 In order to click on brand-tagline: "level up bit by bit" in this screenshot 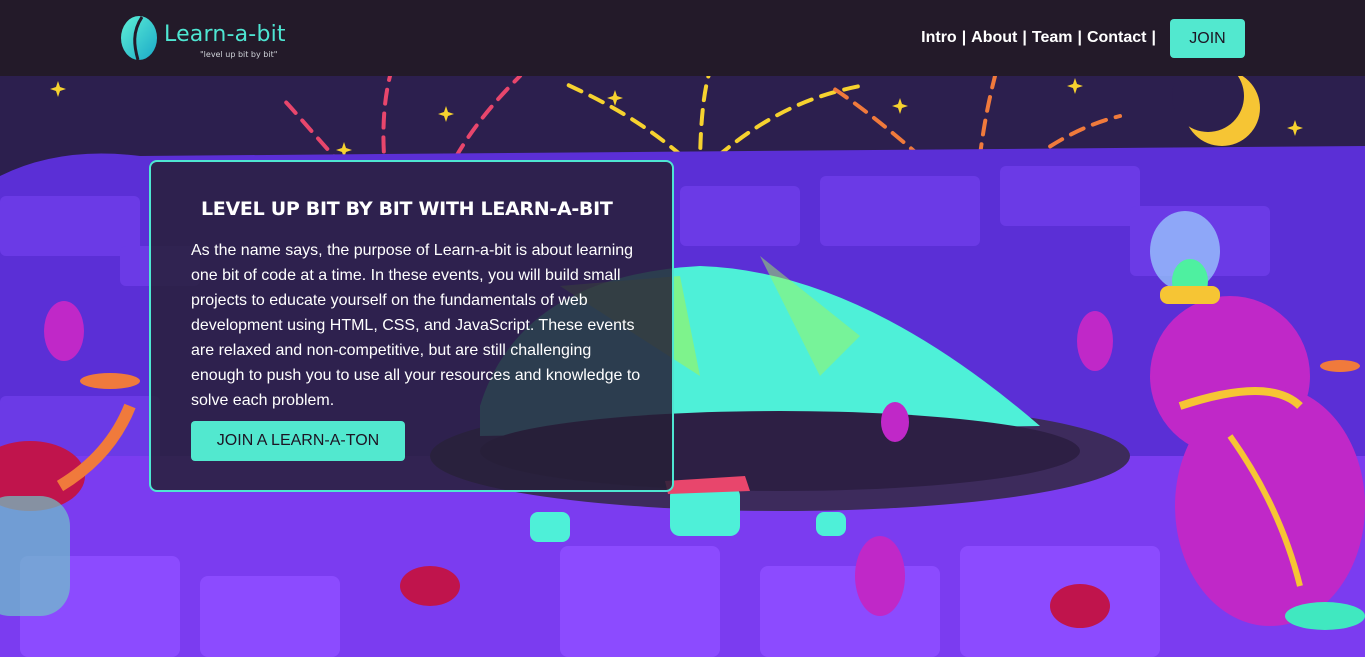, I will do `click(239, 54)`.